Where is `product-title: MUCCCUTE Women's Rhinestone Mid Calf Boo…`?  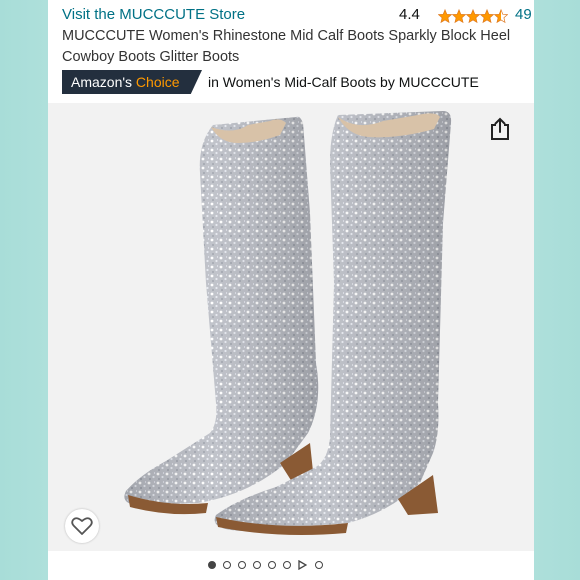 product-title: MUCCCUTE Women's Rhinestone Mid Calf Boo… is located at coordinates (286, 46).